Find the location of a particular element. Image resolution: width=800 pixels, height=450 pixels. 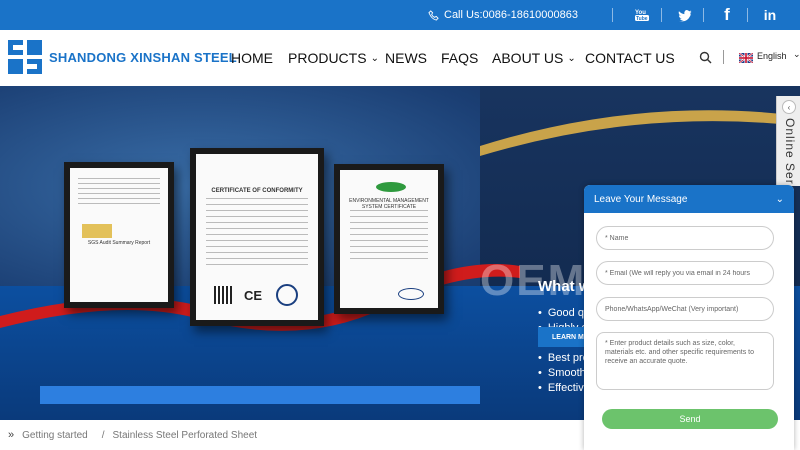

chat-title: Leave Your Message is located at coordinates (641, 199).